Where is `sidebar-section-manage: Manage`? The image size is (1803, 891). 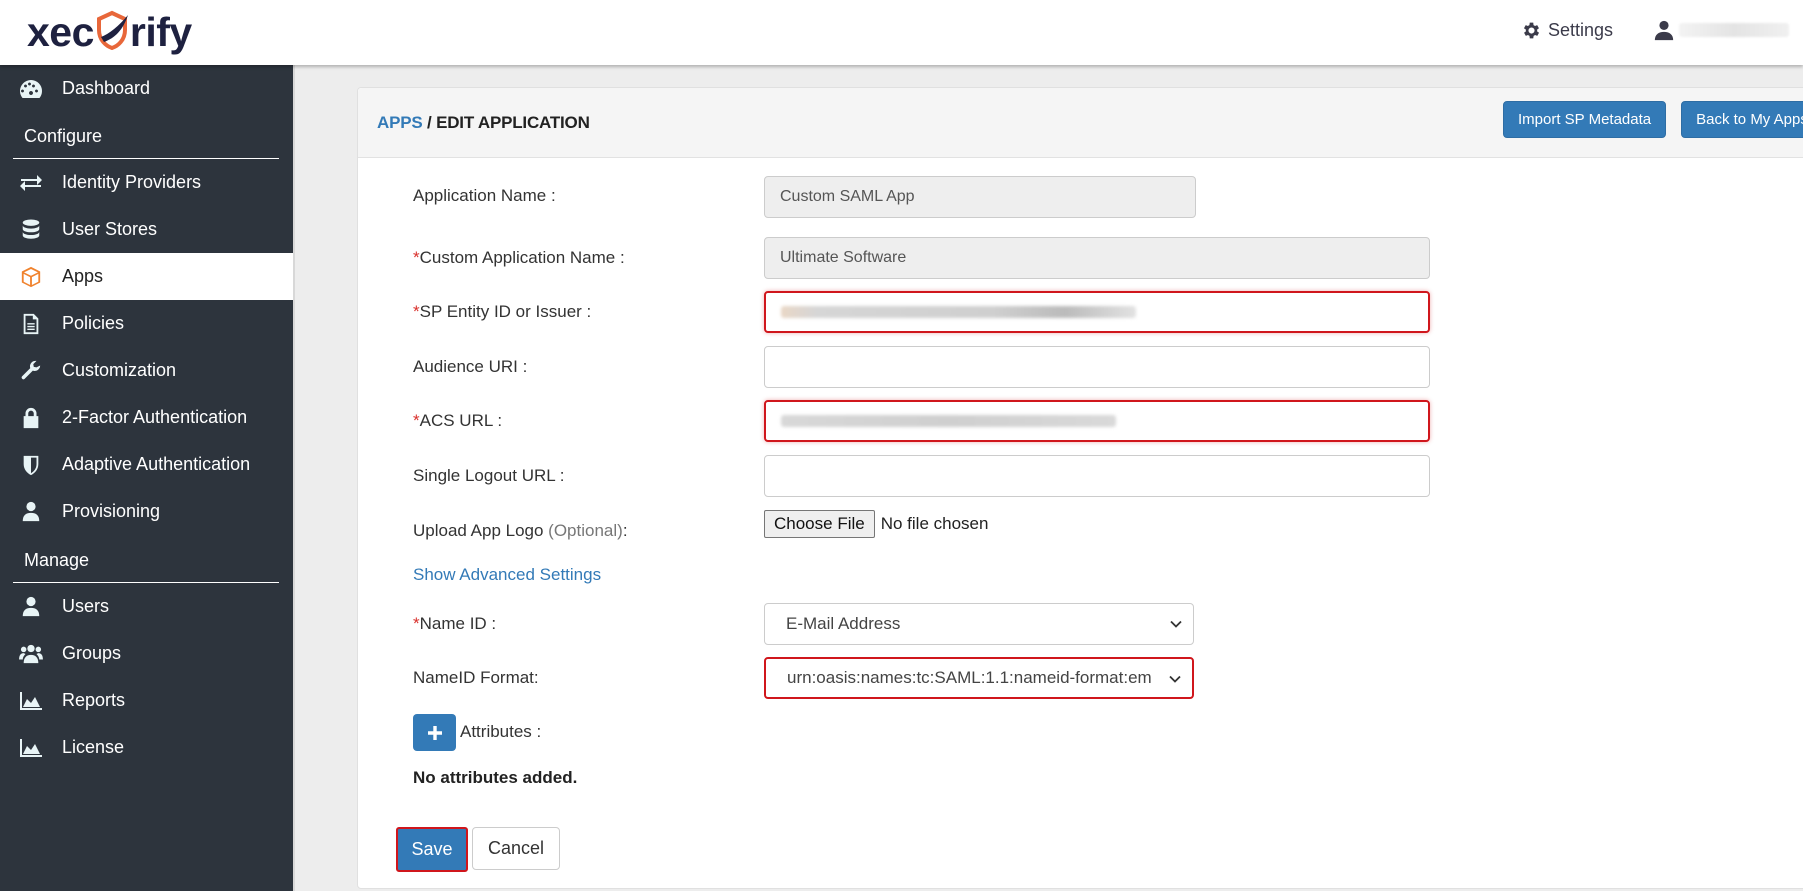 sidebar-section-manage: Manage is located at coordinates (146, 559).